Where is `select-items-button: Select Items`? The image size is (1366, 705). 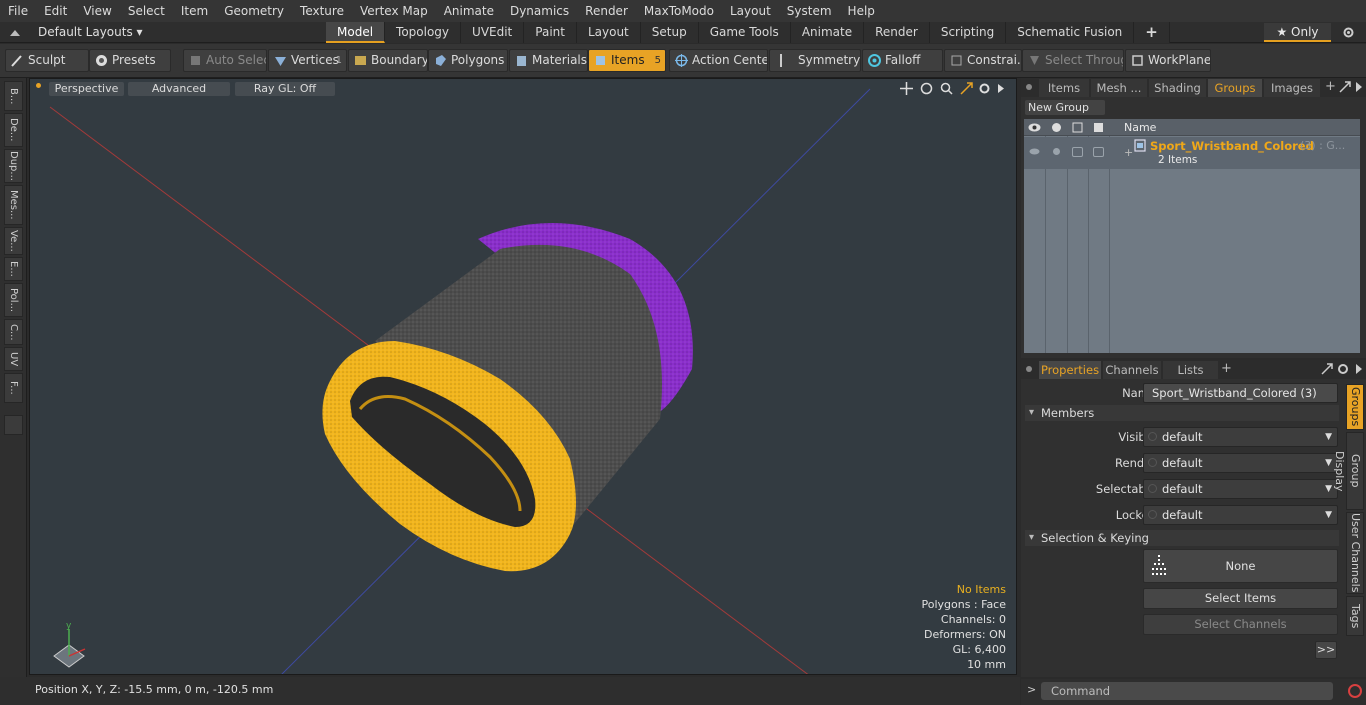 select-items-button: Select Items is located at coordinates (1240, 598).